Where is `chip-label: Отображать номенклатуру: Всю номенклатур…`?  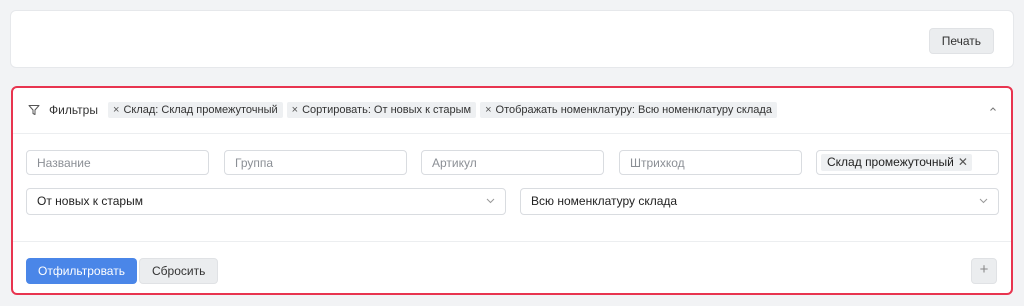 chip-label: Отображать номенклатуру: Всю номенклатур… is located at coordinates (633, 110).